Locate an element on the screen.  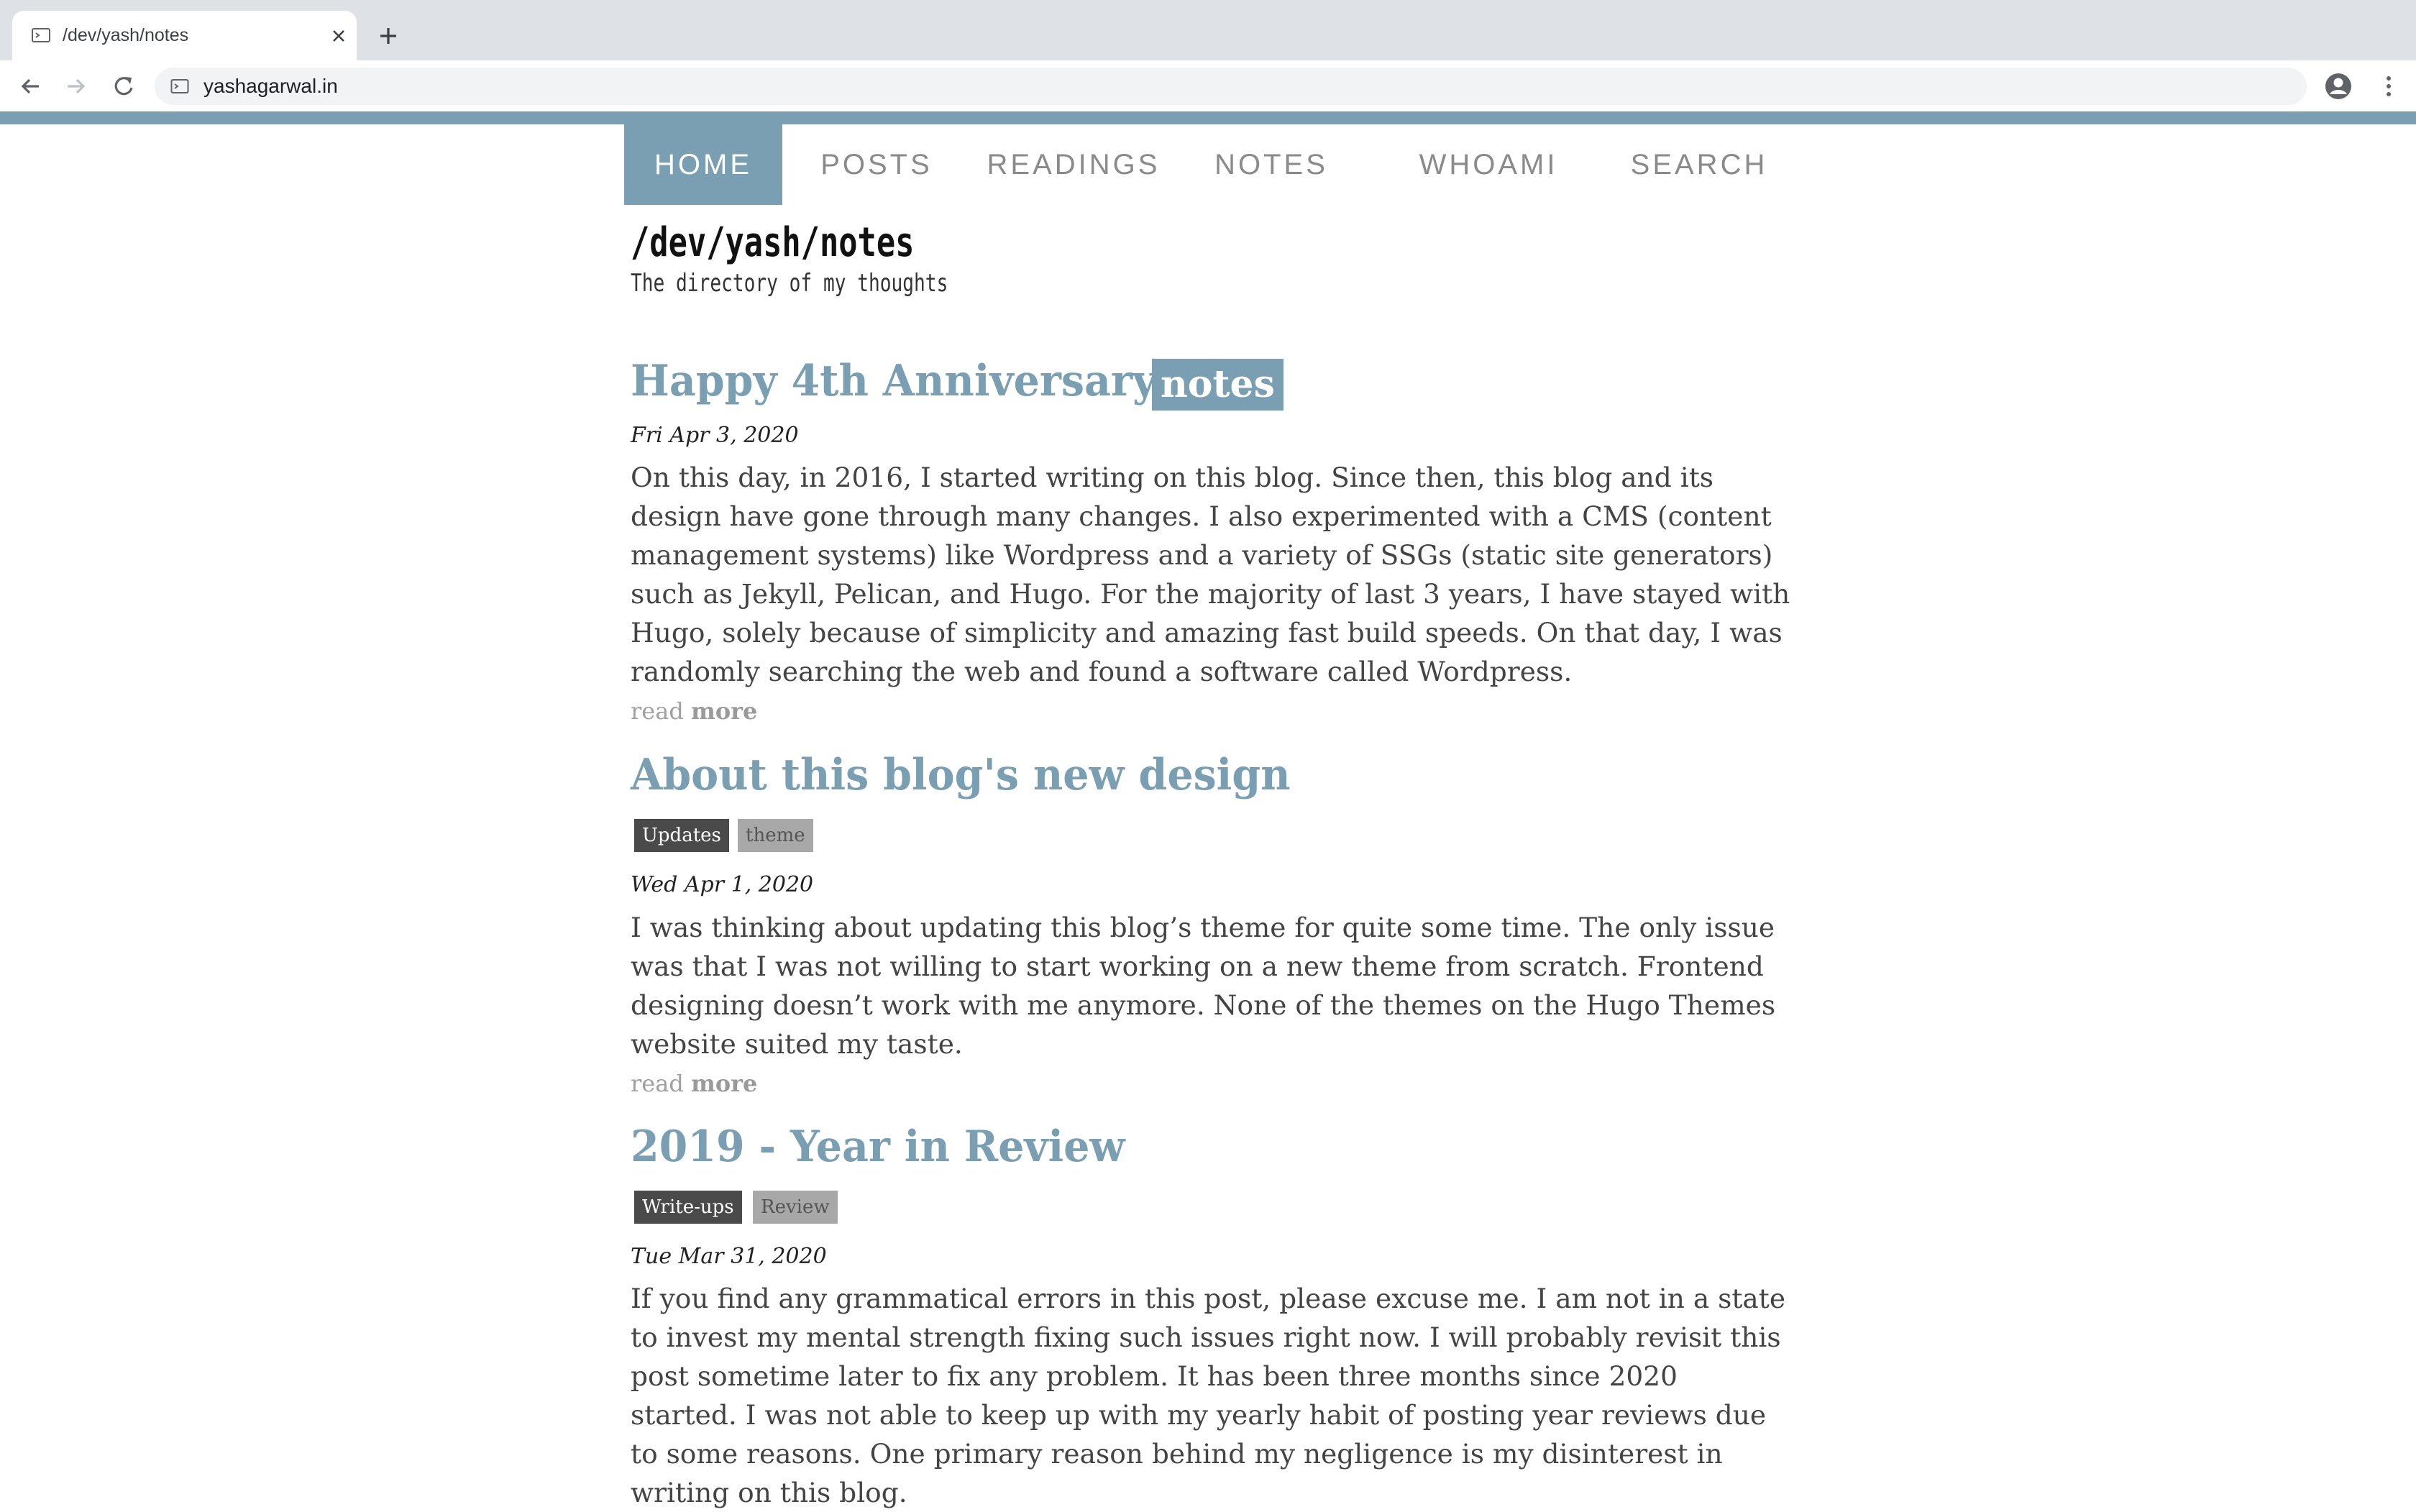
new-tab-icon is located at coordinates (388, 36).